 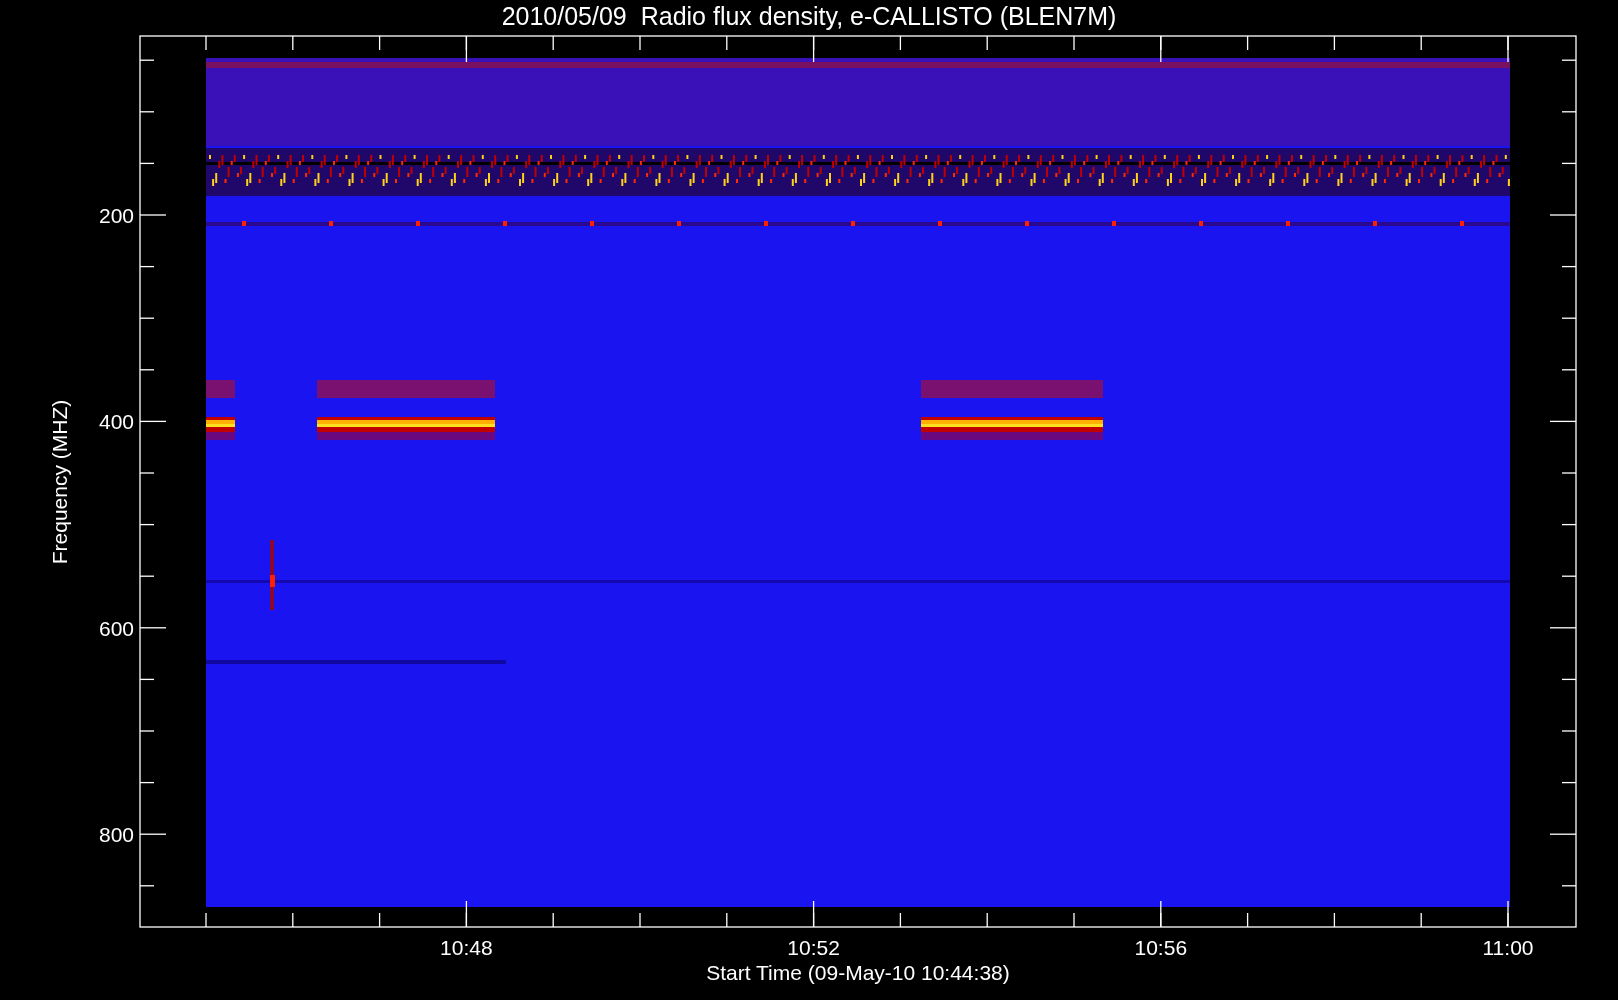 I want to click on chart-title: 2010/05/09 Radio flux density, e-CALLISTO (BLEN7M), so click(x=809, y=16).